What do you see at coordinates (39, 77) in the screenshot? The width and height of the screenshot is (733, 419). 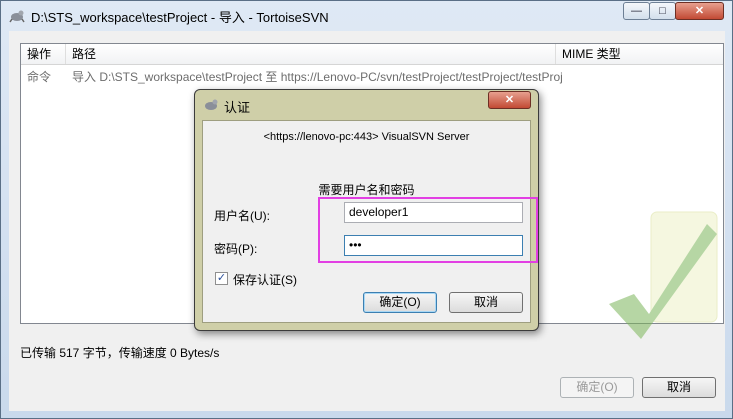 I see `row-action: 命令` at bounding box center [39, 77].